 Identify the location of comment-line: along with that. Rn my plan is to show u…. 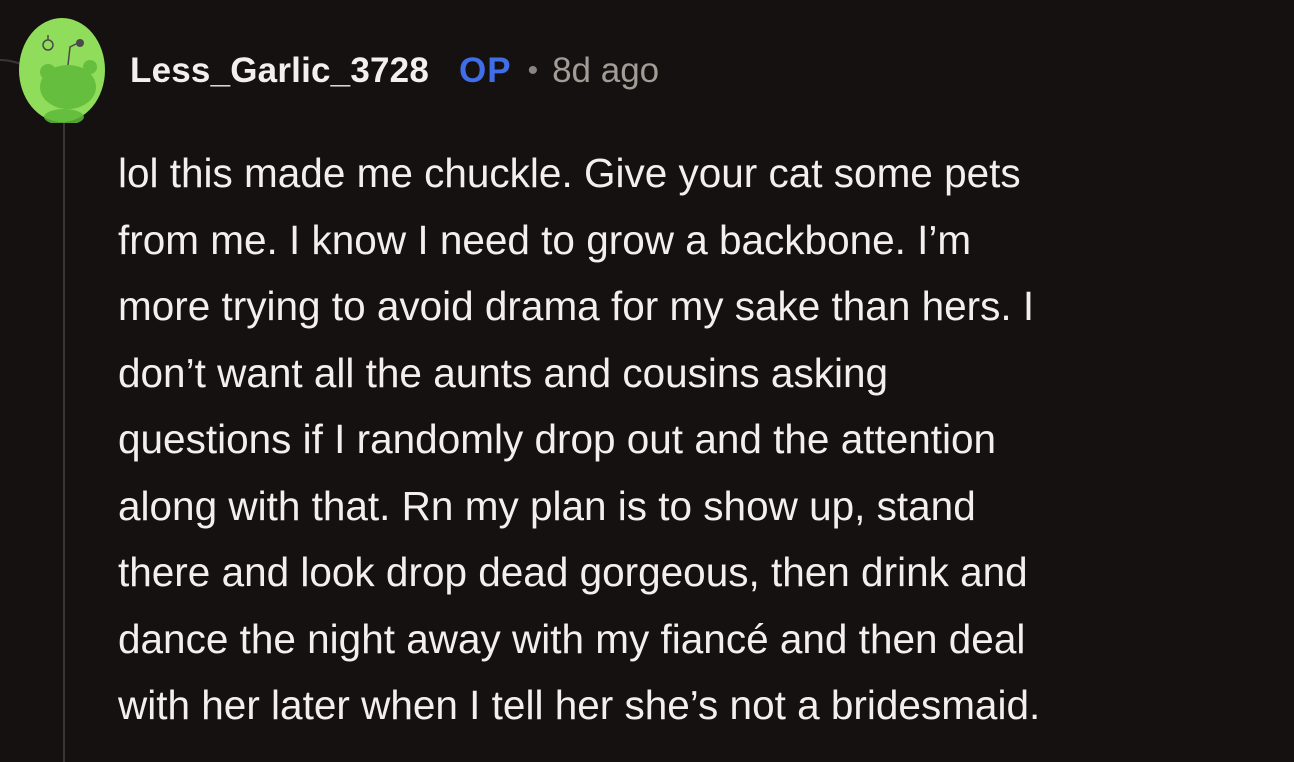
(547, 505).